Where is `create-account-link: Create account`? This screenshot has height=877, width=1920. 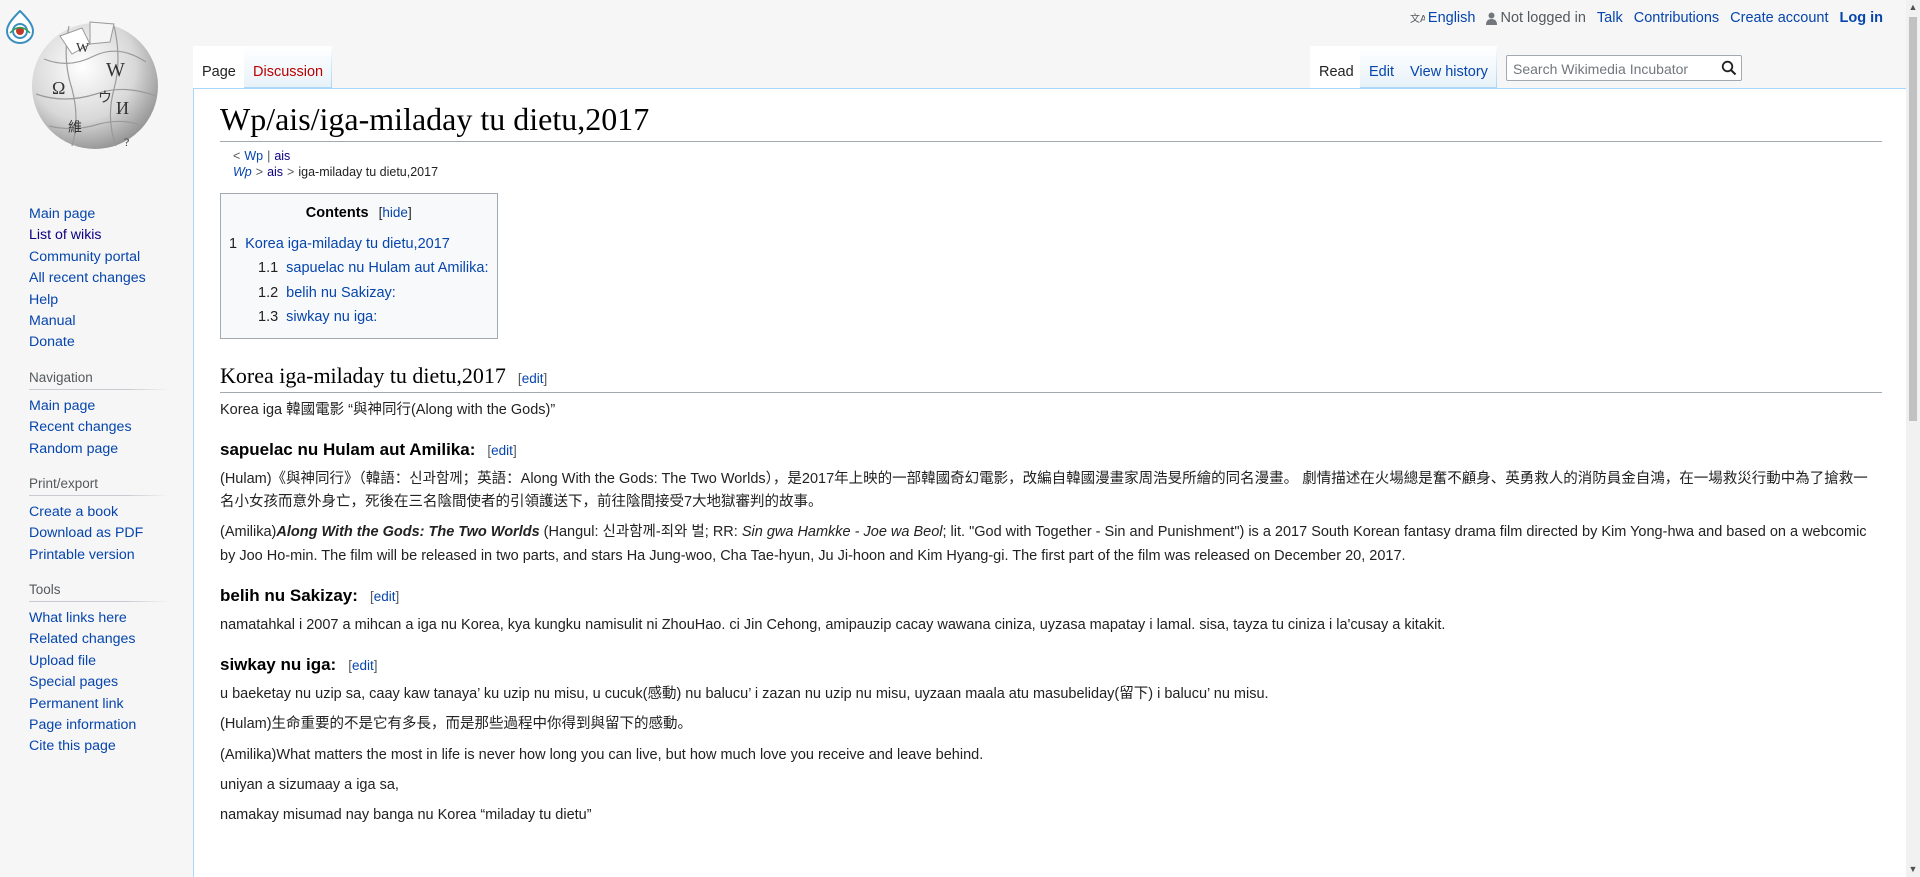
create-account-link: Create account is located at coordinates (1779, 18).